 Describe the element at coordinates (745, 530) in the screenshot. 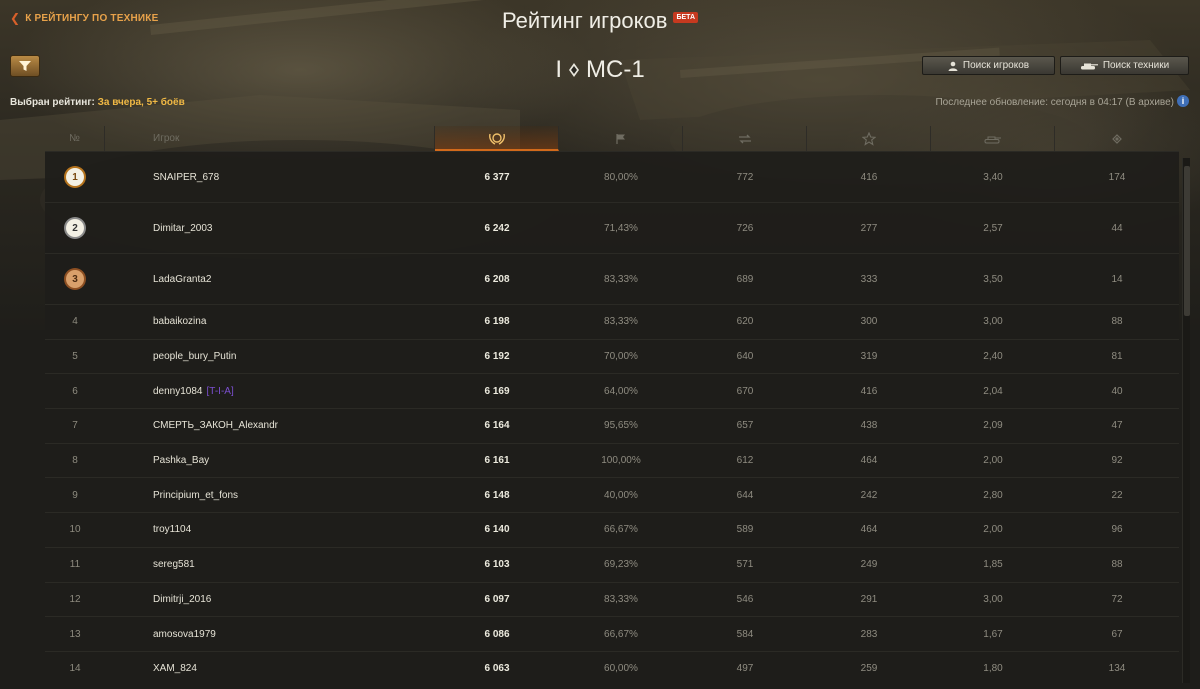

I see `damage-cell: 589` at that location.